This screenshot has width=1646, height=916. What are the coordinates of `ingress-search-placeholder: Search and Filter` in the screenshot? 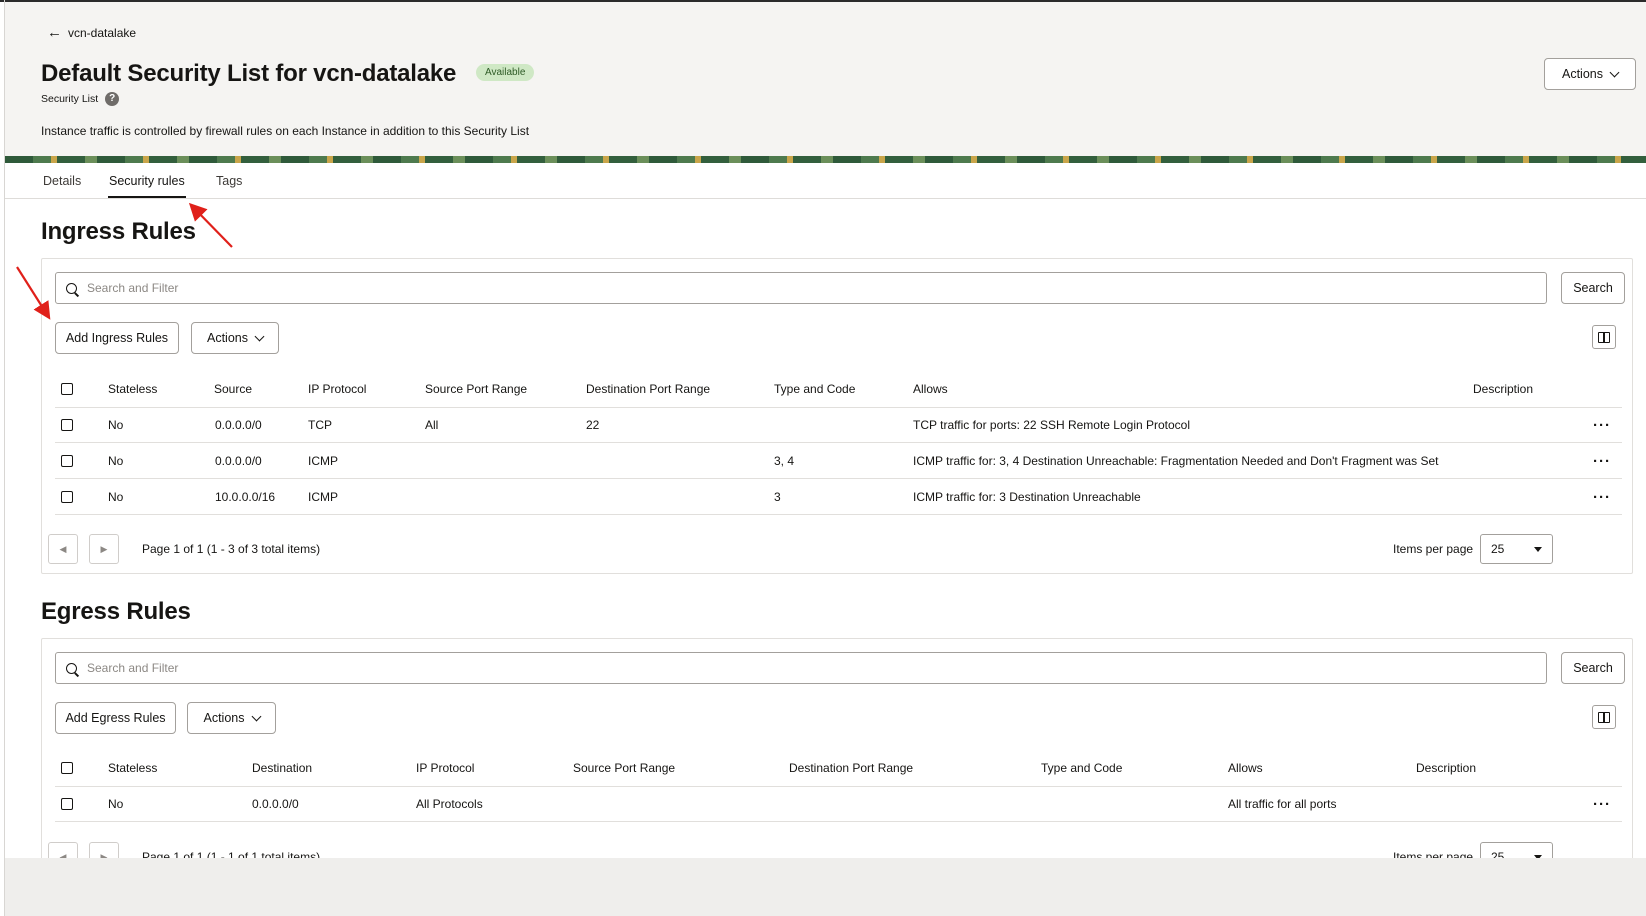 It's located at (133, 288).